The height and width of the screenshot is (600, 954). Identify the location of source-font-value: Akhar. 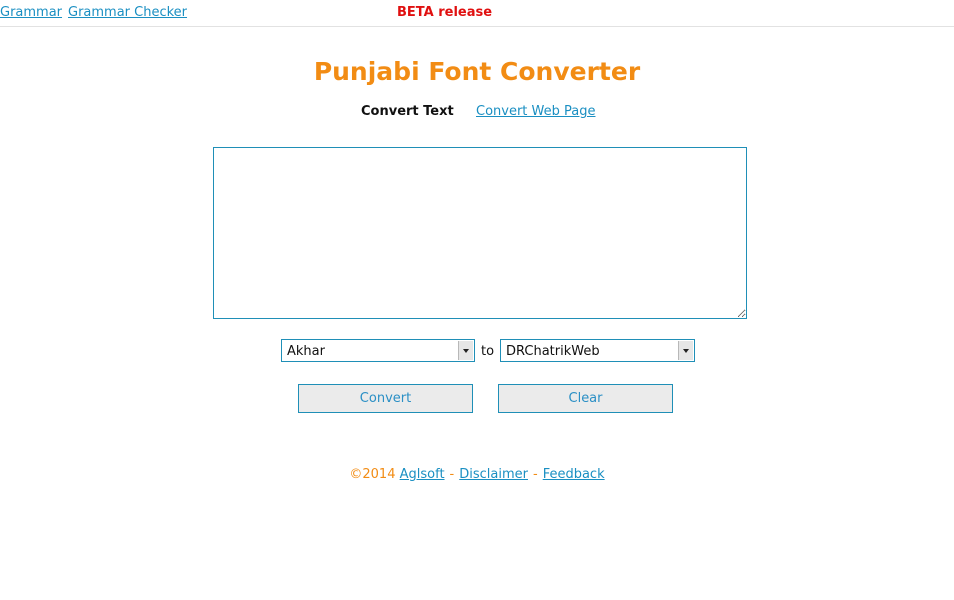
(306, 351).